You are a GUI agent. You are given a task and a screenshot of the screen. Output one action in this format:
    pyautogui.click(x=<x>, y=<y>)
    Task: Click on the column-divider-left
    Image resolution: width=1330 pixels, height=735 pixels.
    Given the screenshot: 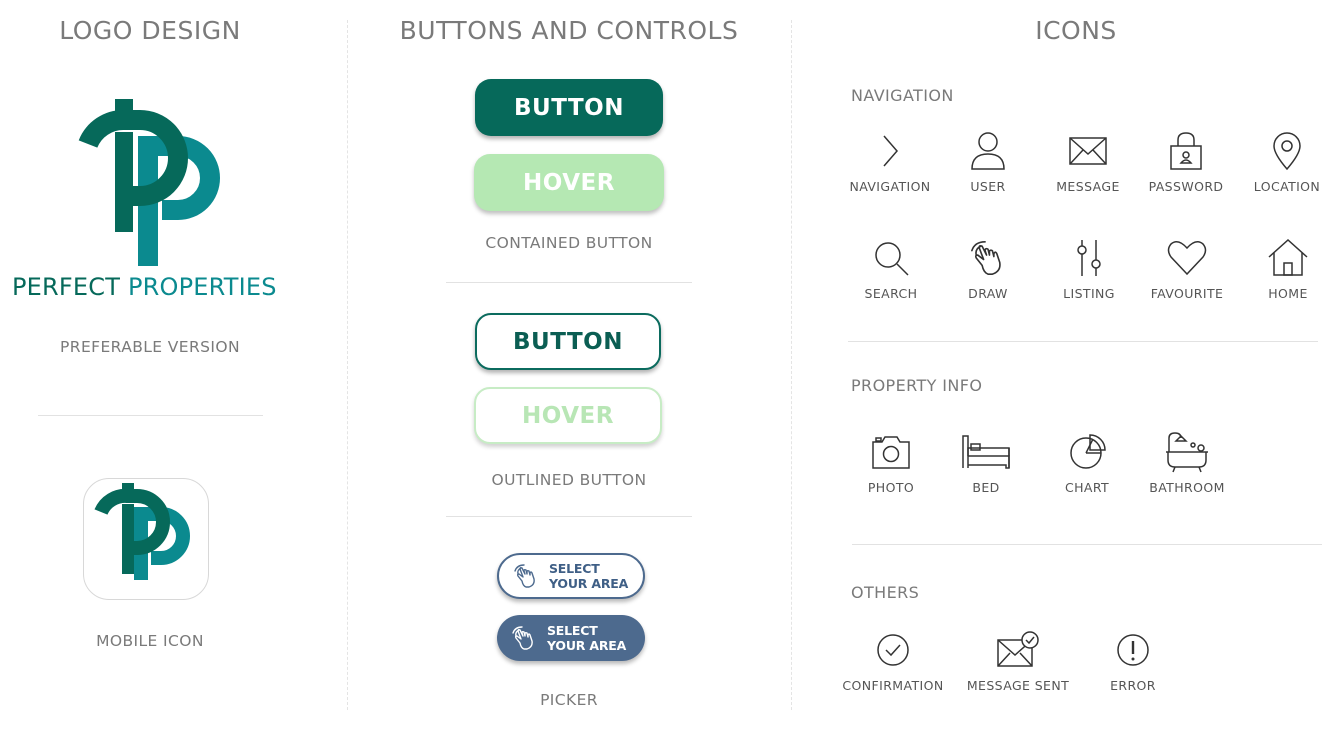 What is the action you would take?
    pyautogui.click(x=347, y=365)
    